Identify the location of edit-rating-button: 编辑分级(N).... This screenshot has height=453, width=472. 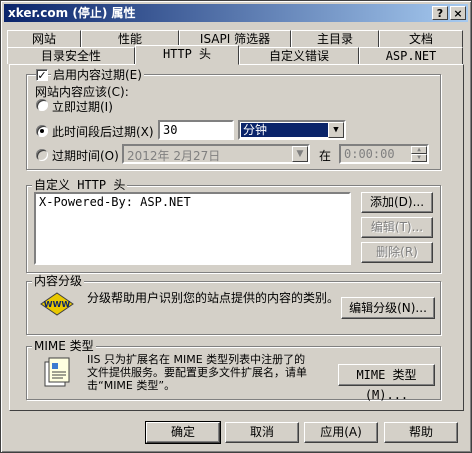
(388, 308).